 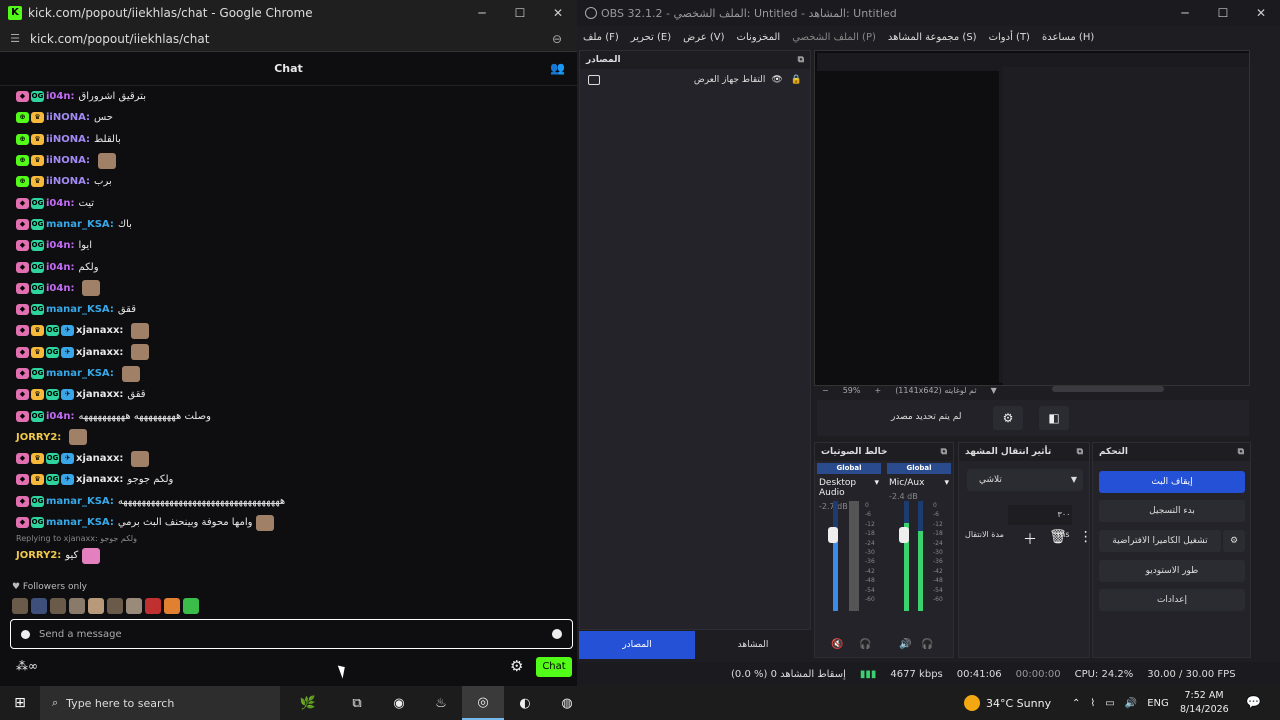 I want to click on language-indicator: ENG, so click(x=1158, y=703).